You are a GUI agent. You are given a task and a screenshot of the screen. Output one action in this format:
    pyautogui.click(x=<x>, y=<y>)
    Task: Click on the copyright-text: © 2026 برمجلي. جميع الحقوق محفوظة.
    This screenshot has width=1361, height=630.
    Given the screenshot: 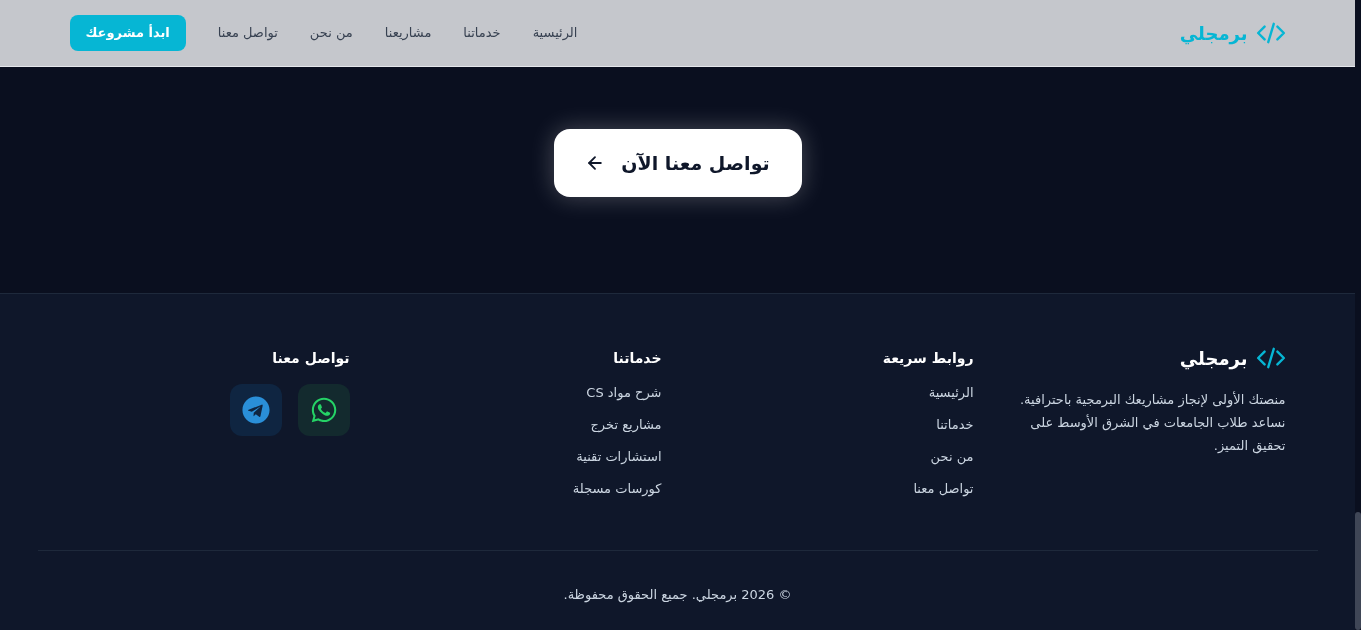 What is the action you would take?
    pyautogui.click(x=677, y=595)
    